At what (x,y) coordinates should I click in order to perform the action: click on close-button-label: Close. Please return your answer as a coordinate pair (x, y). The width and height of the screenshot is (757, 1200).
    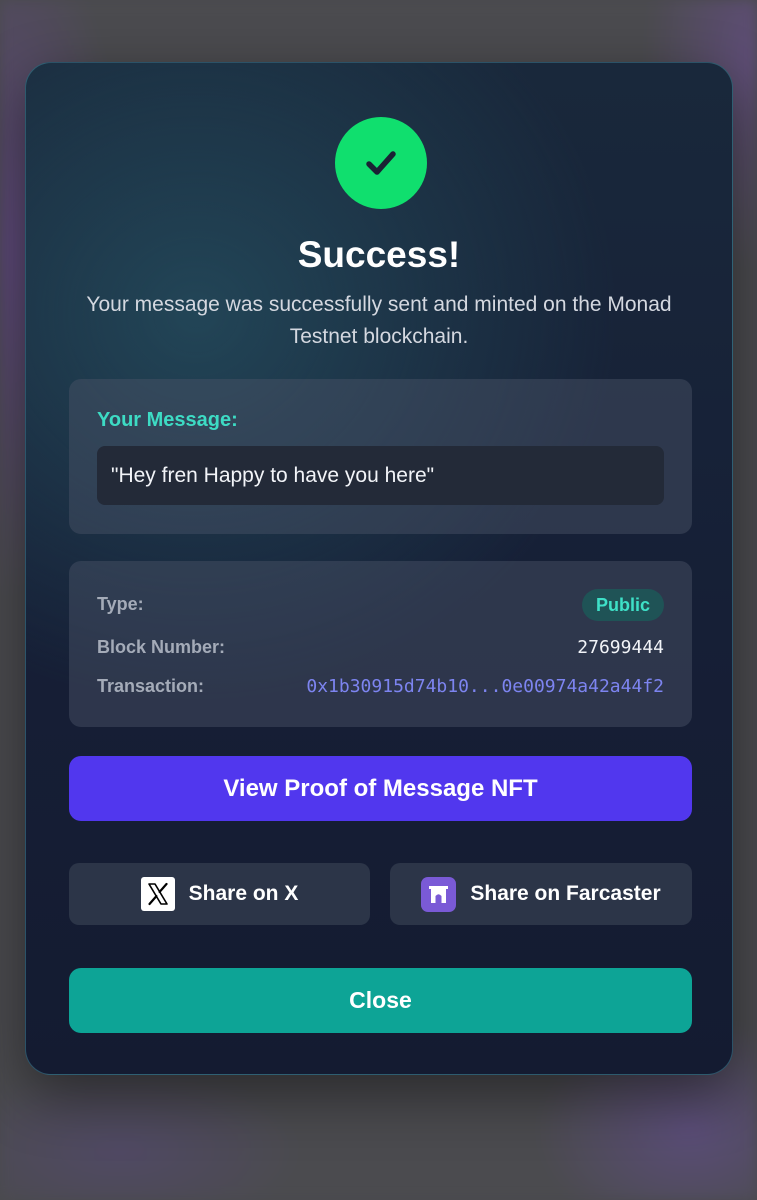
    Looking at the image, I should click on (380, 1000).